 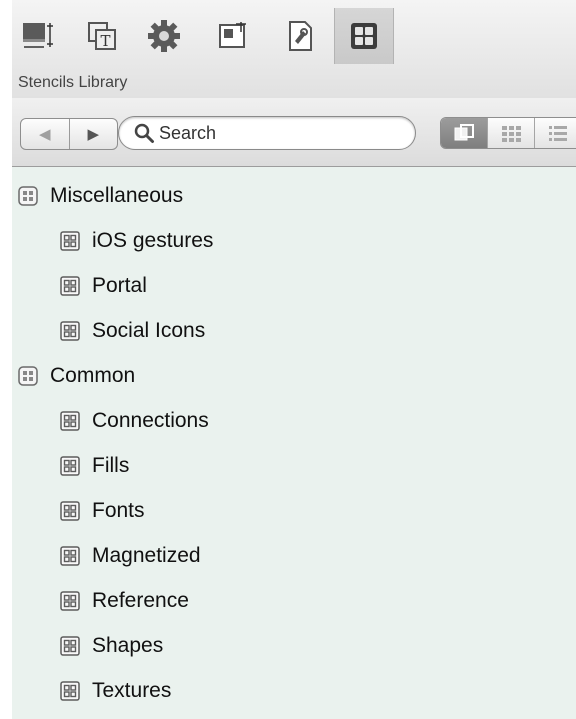 I want to click on back-arrow-icon: ◀, so click(x=44, y=134).